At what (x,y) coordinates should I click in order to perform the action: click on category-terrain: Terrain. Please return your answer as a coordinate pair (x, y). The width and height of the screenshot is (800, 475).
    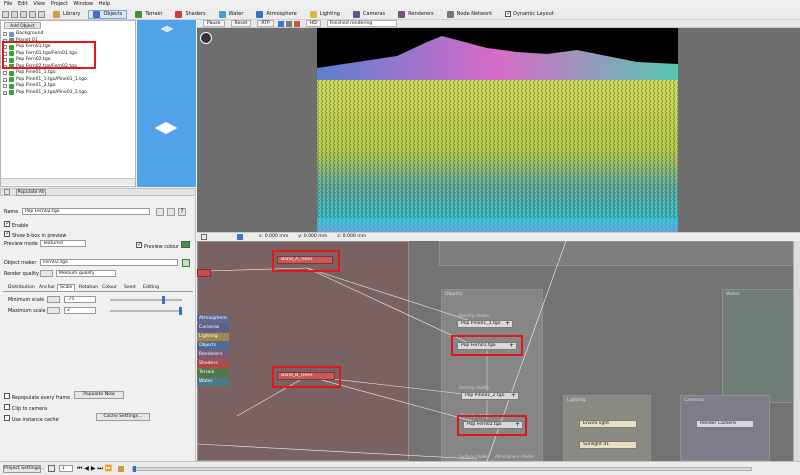
    Looking at the image, I should click on (213, 373).